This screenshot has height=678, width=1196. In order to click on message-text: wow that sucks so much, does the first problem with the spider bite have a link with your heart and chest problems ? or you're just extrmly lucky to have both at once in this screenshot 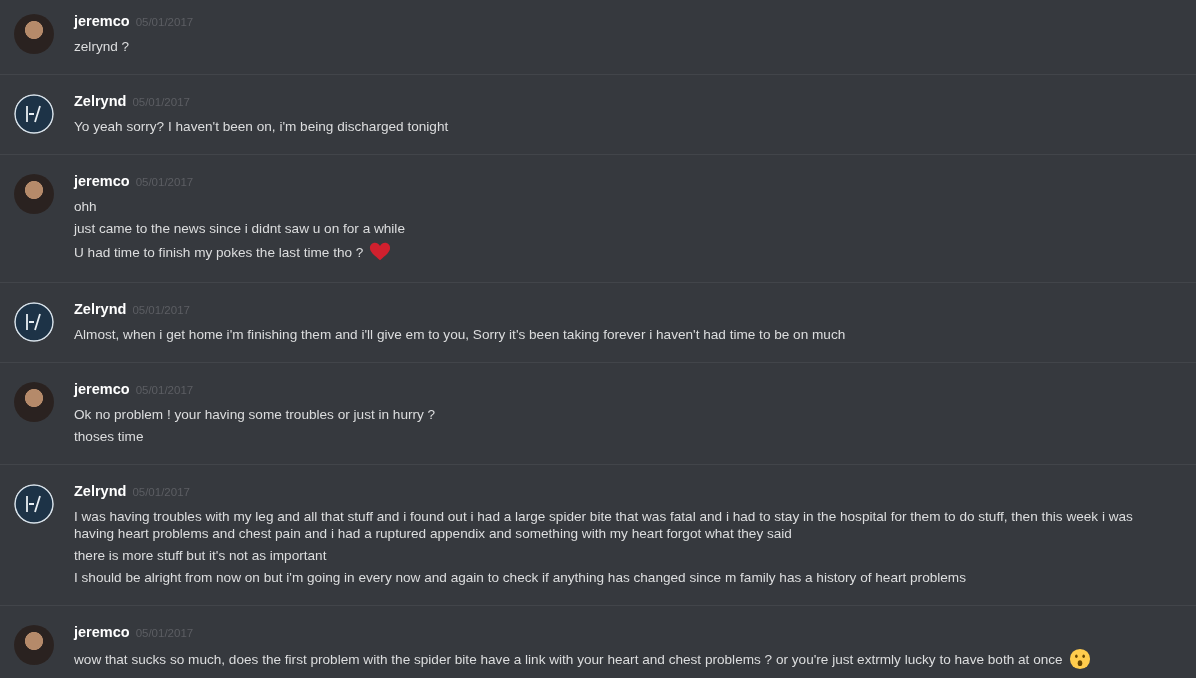, I will do `click(568, 659)`.